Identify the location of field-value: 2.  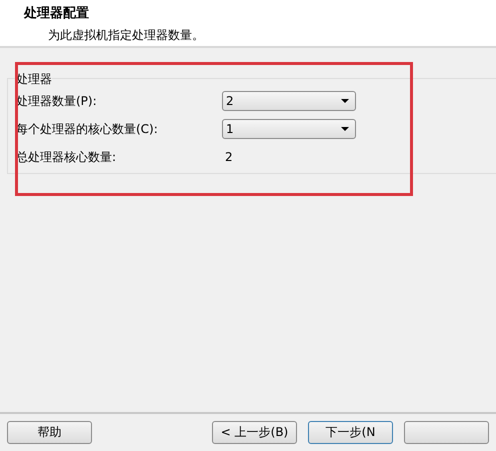
(229, 157).